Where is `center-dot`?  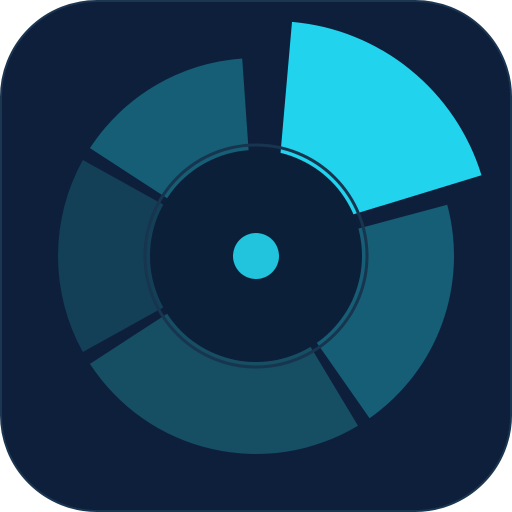 center-dot is located at coordinates (256, 256).